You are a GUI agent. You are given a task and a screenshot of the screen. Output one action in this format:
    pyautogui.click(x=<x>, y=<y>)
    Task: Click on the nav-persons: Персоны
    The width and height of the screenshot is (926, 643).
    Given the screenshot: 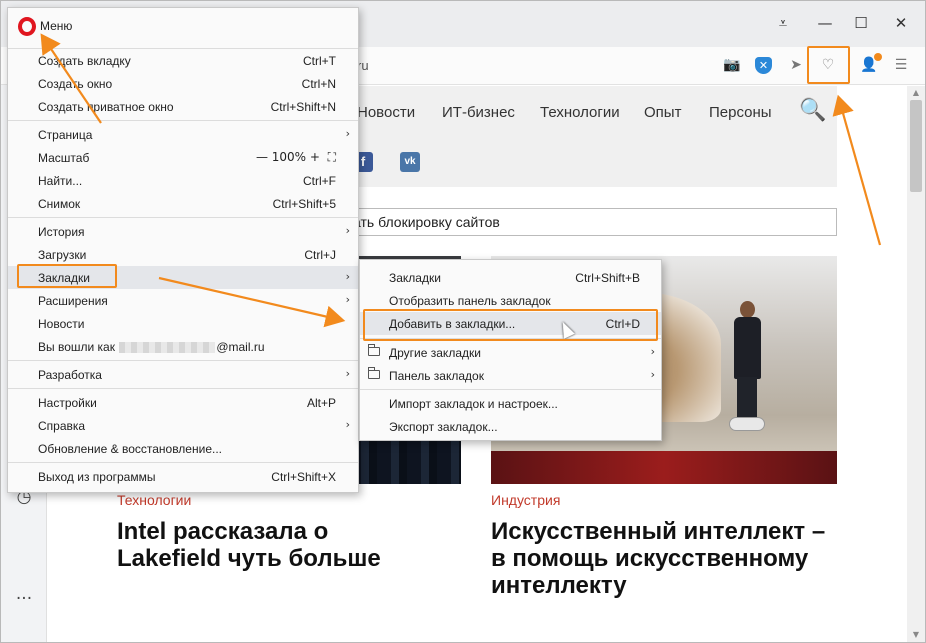 What is the action you would take?
    pyautogui.click(x=740, y=112)
    